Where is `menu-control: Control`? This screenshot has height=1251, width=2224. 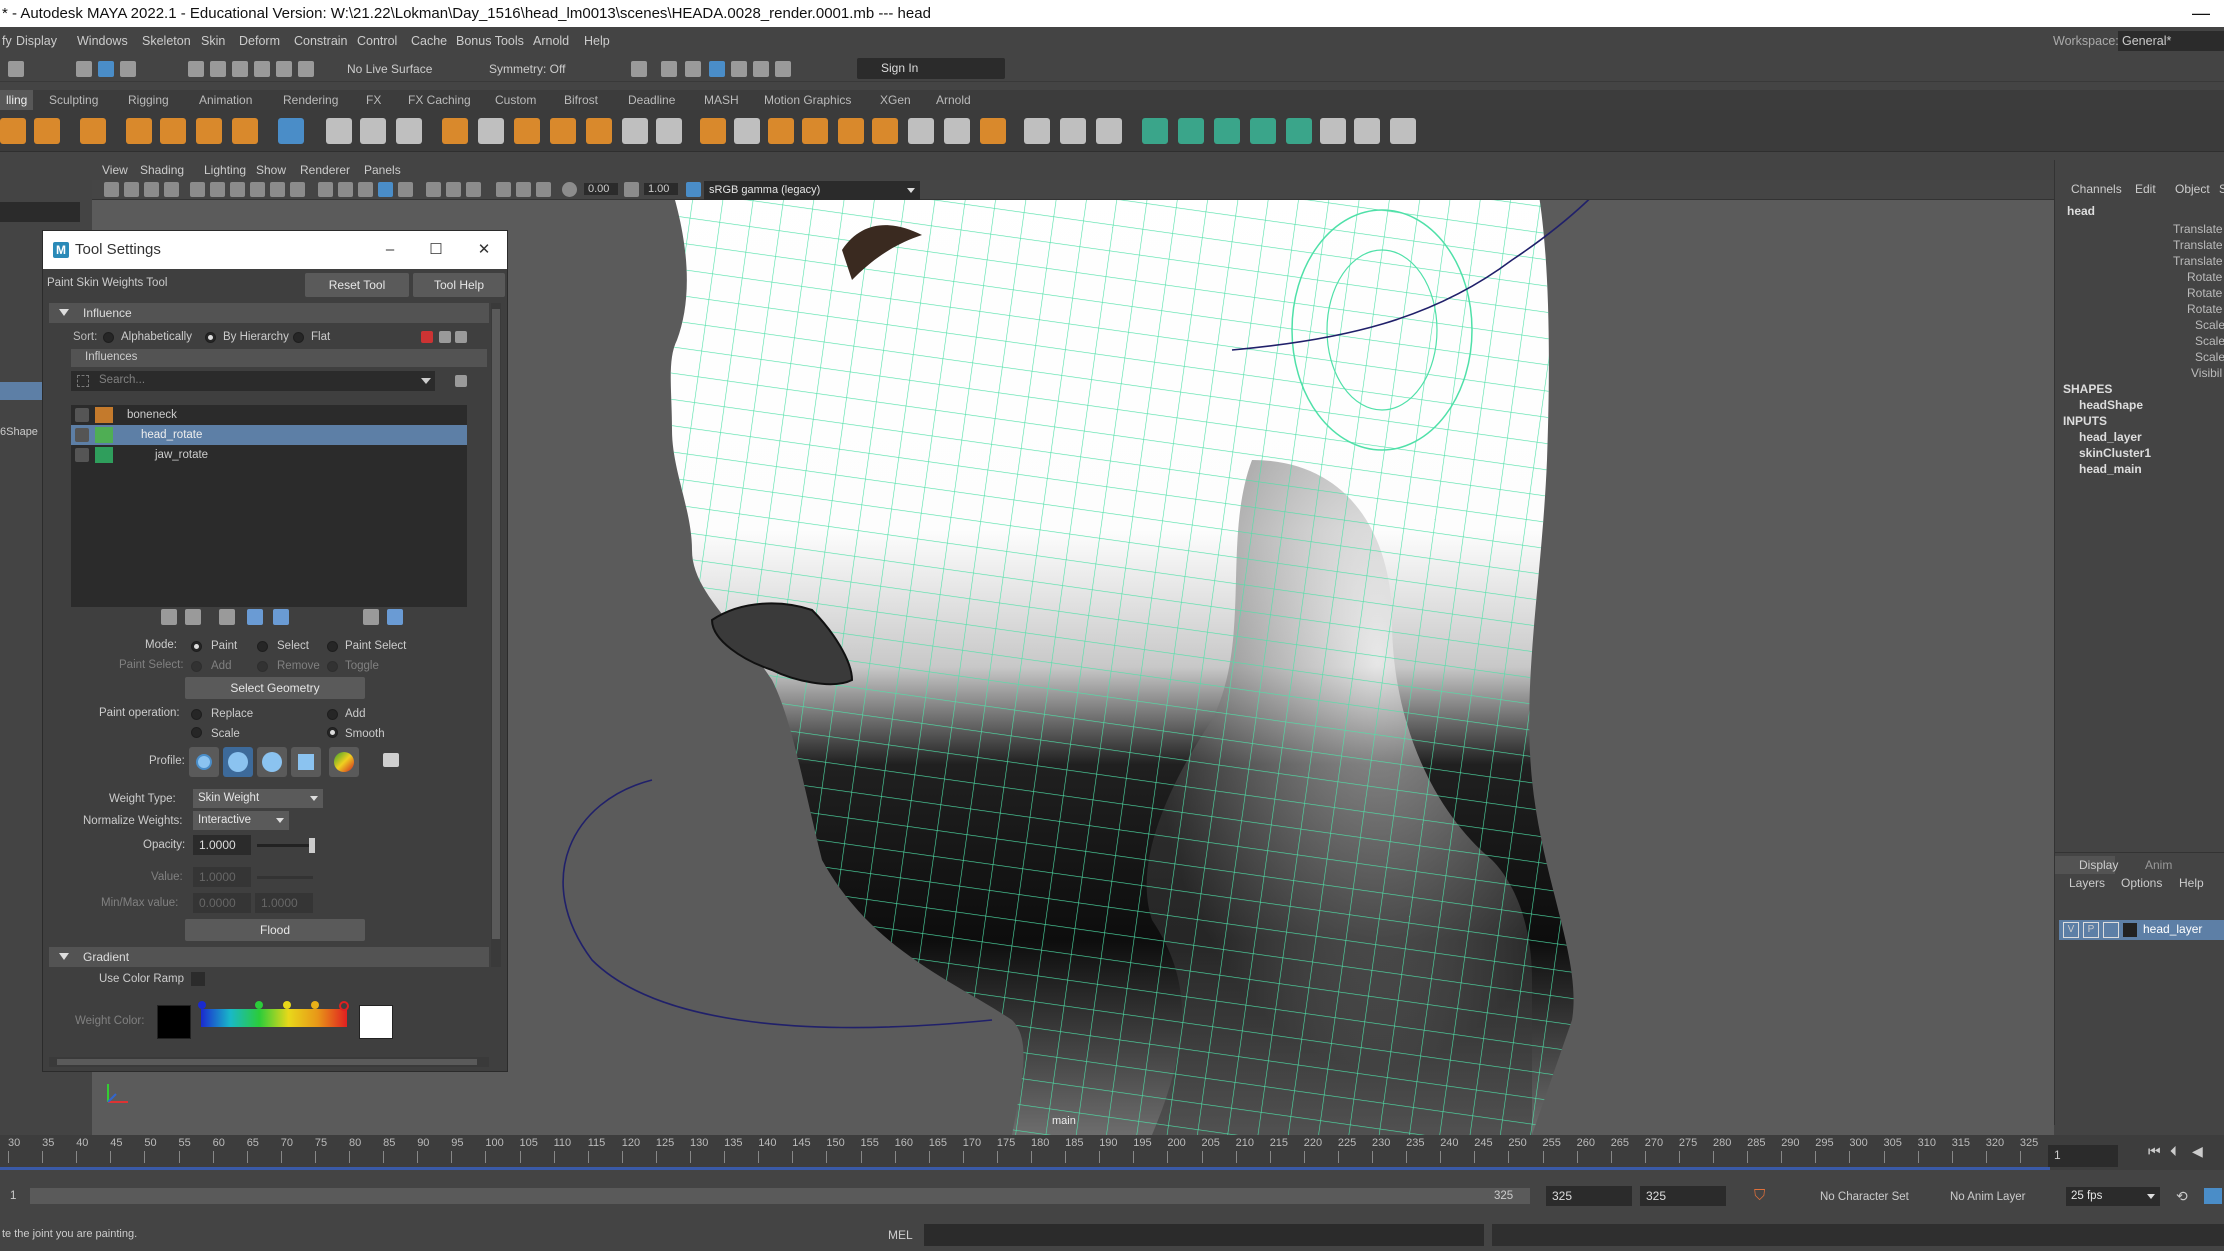
menu-control: Control is located at coordinates (377, 41).